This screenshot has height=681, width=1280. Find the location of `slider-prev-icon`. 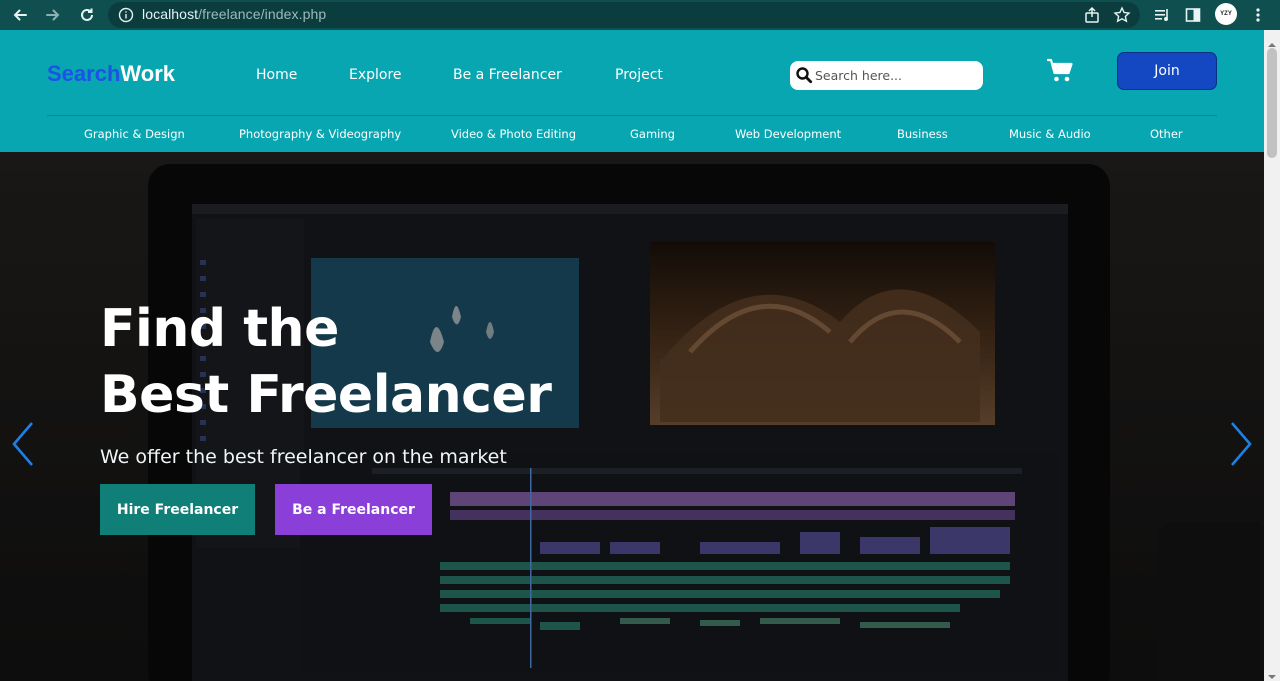

slider-prev-icon is located at coordinates (23, 444).